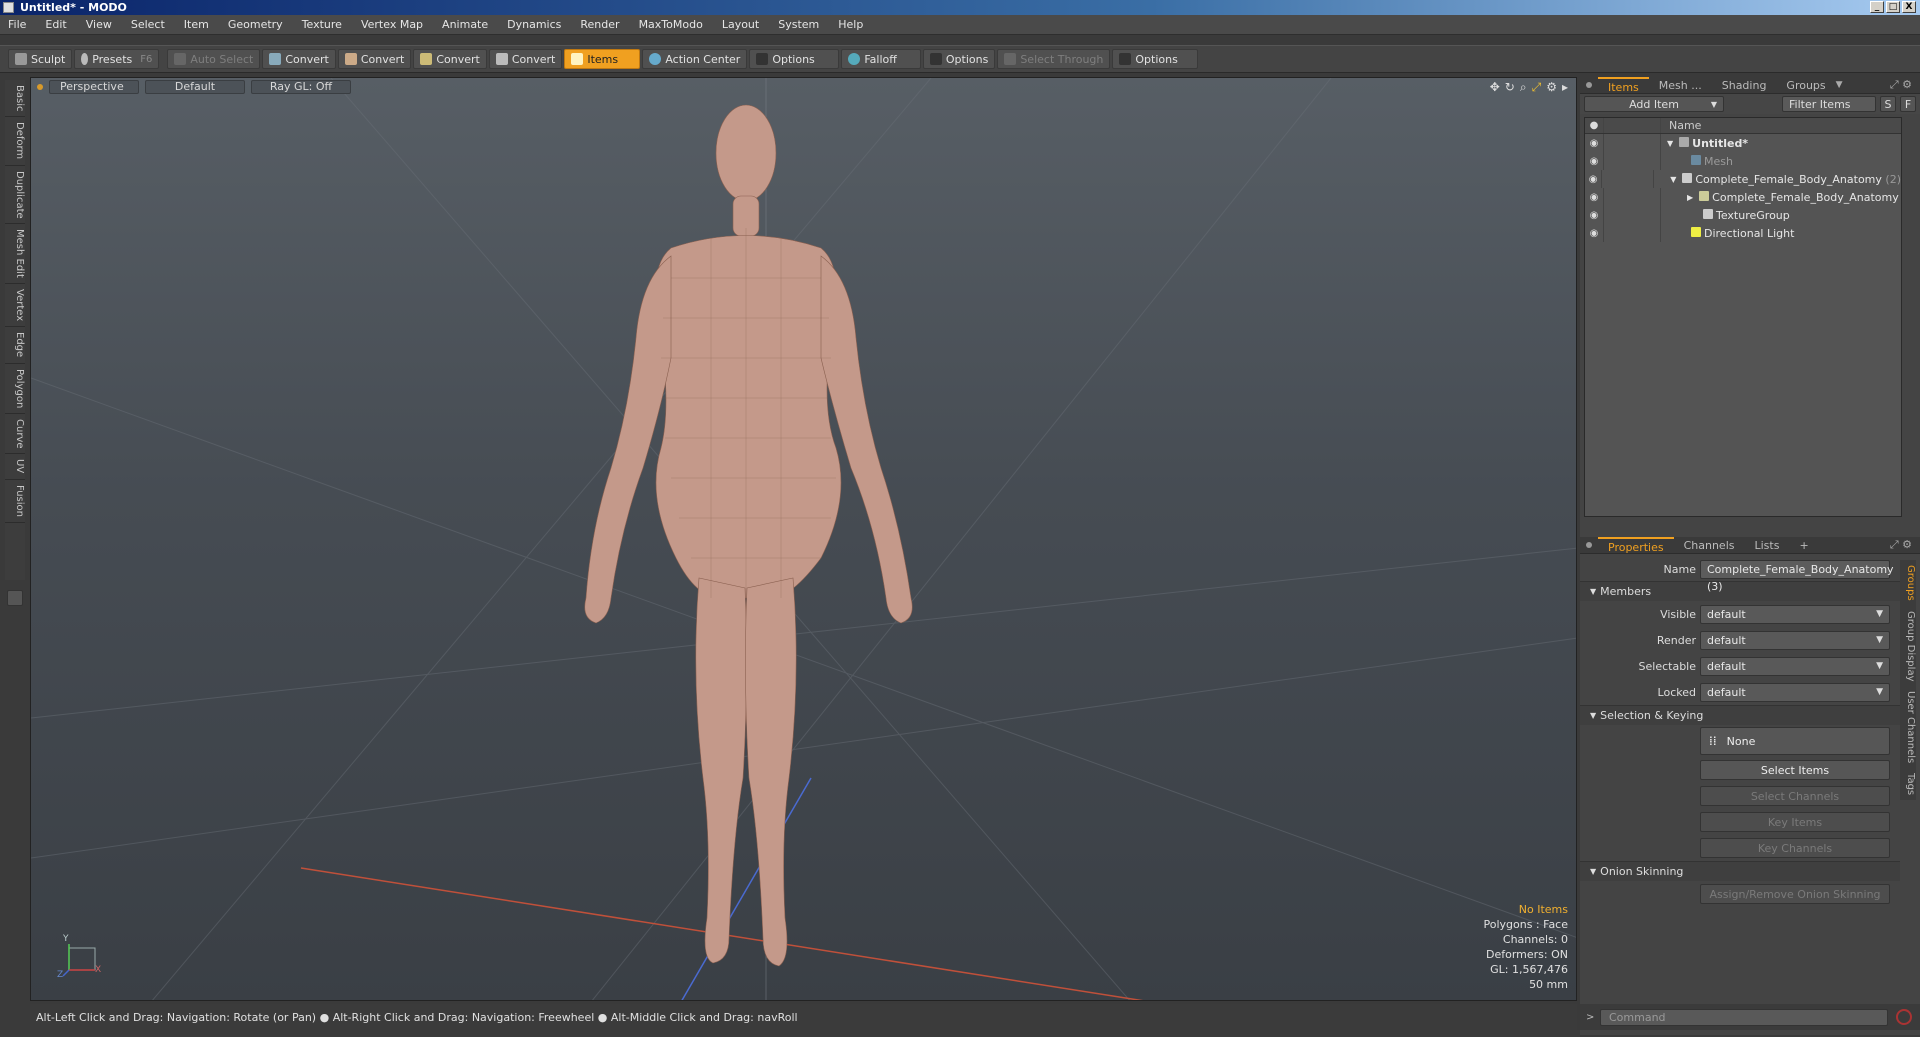  What do you see at coordinates (1743, 179) in the screenshot?
I see `tree-row-group: ◉ ▼ Complete_Female_Body_Anatomy (2)` at bounding box center [1743, 179].